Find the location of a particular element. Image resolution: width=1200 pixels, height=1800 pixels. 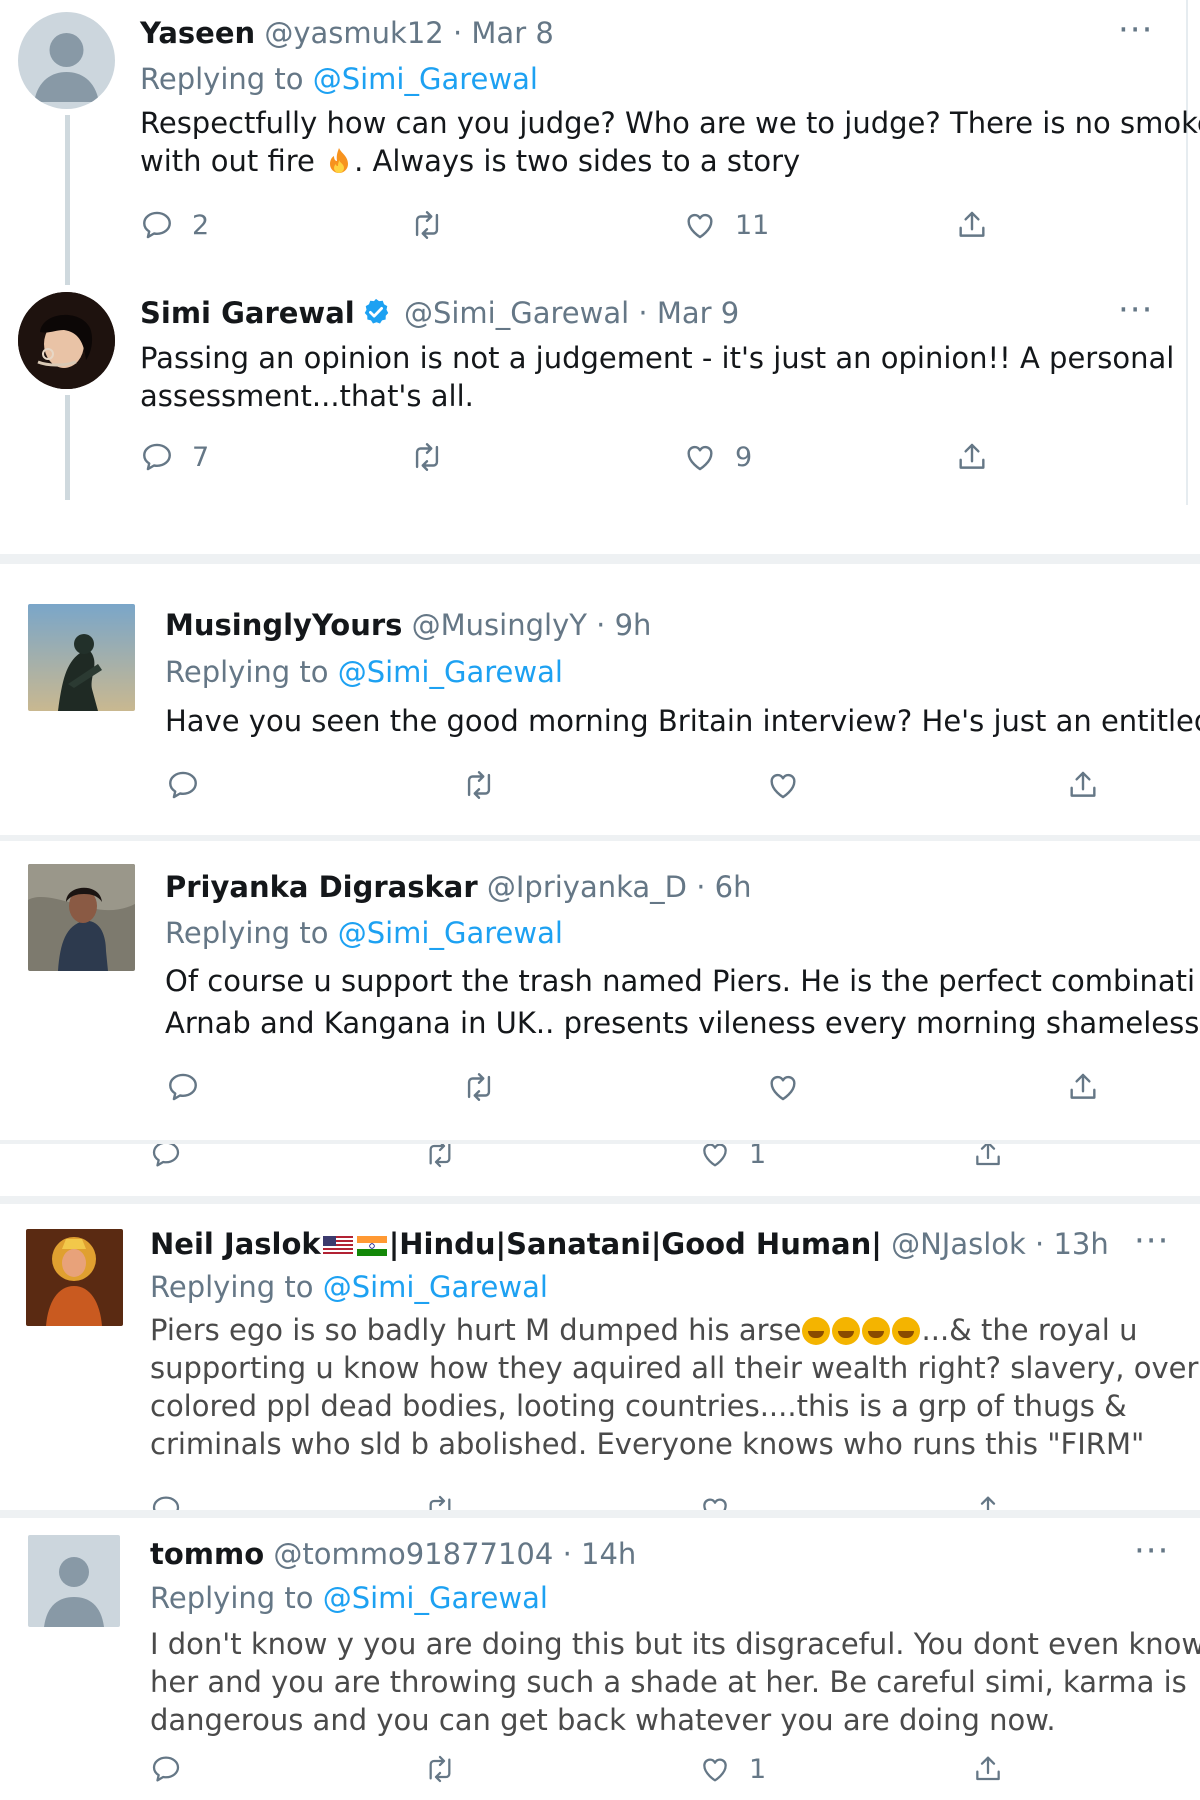

user-handle: @tommo91877104 is located at coordinates (413, 1554).